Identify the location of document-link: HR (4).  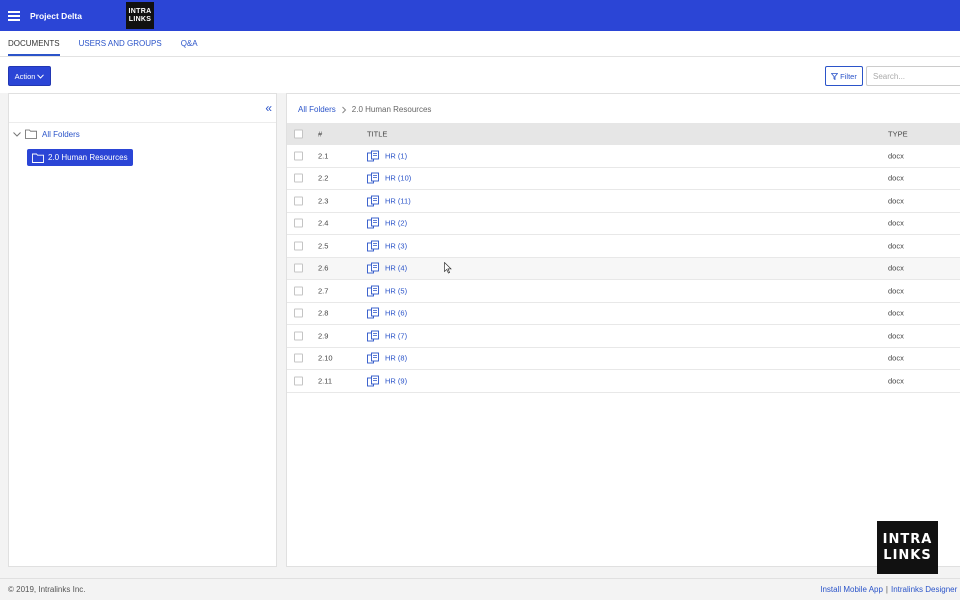
(387, 268).